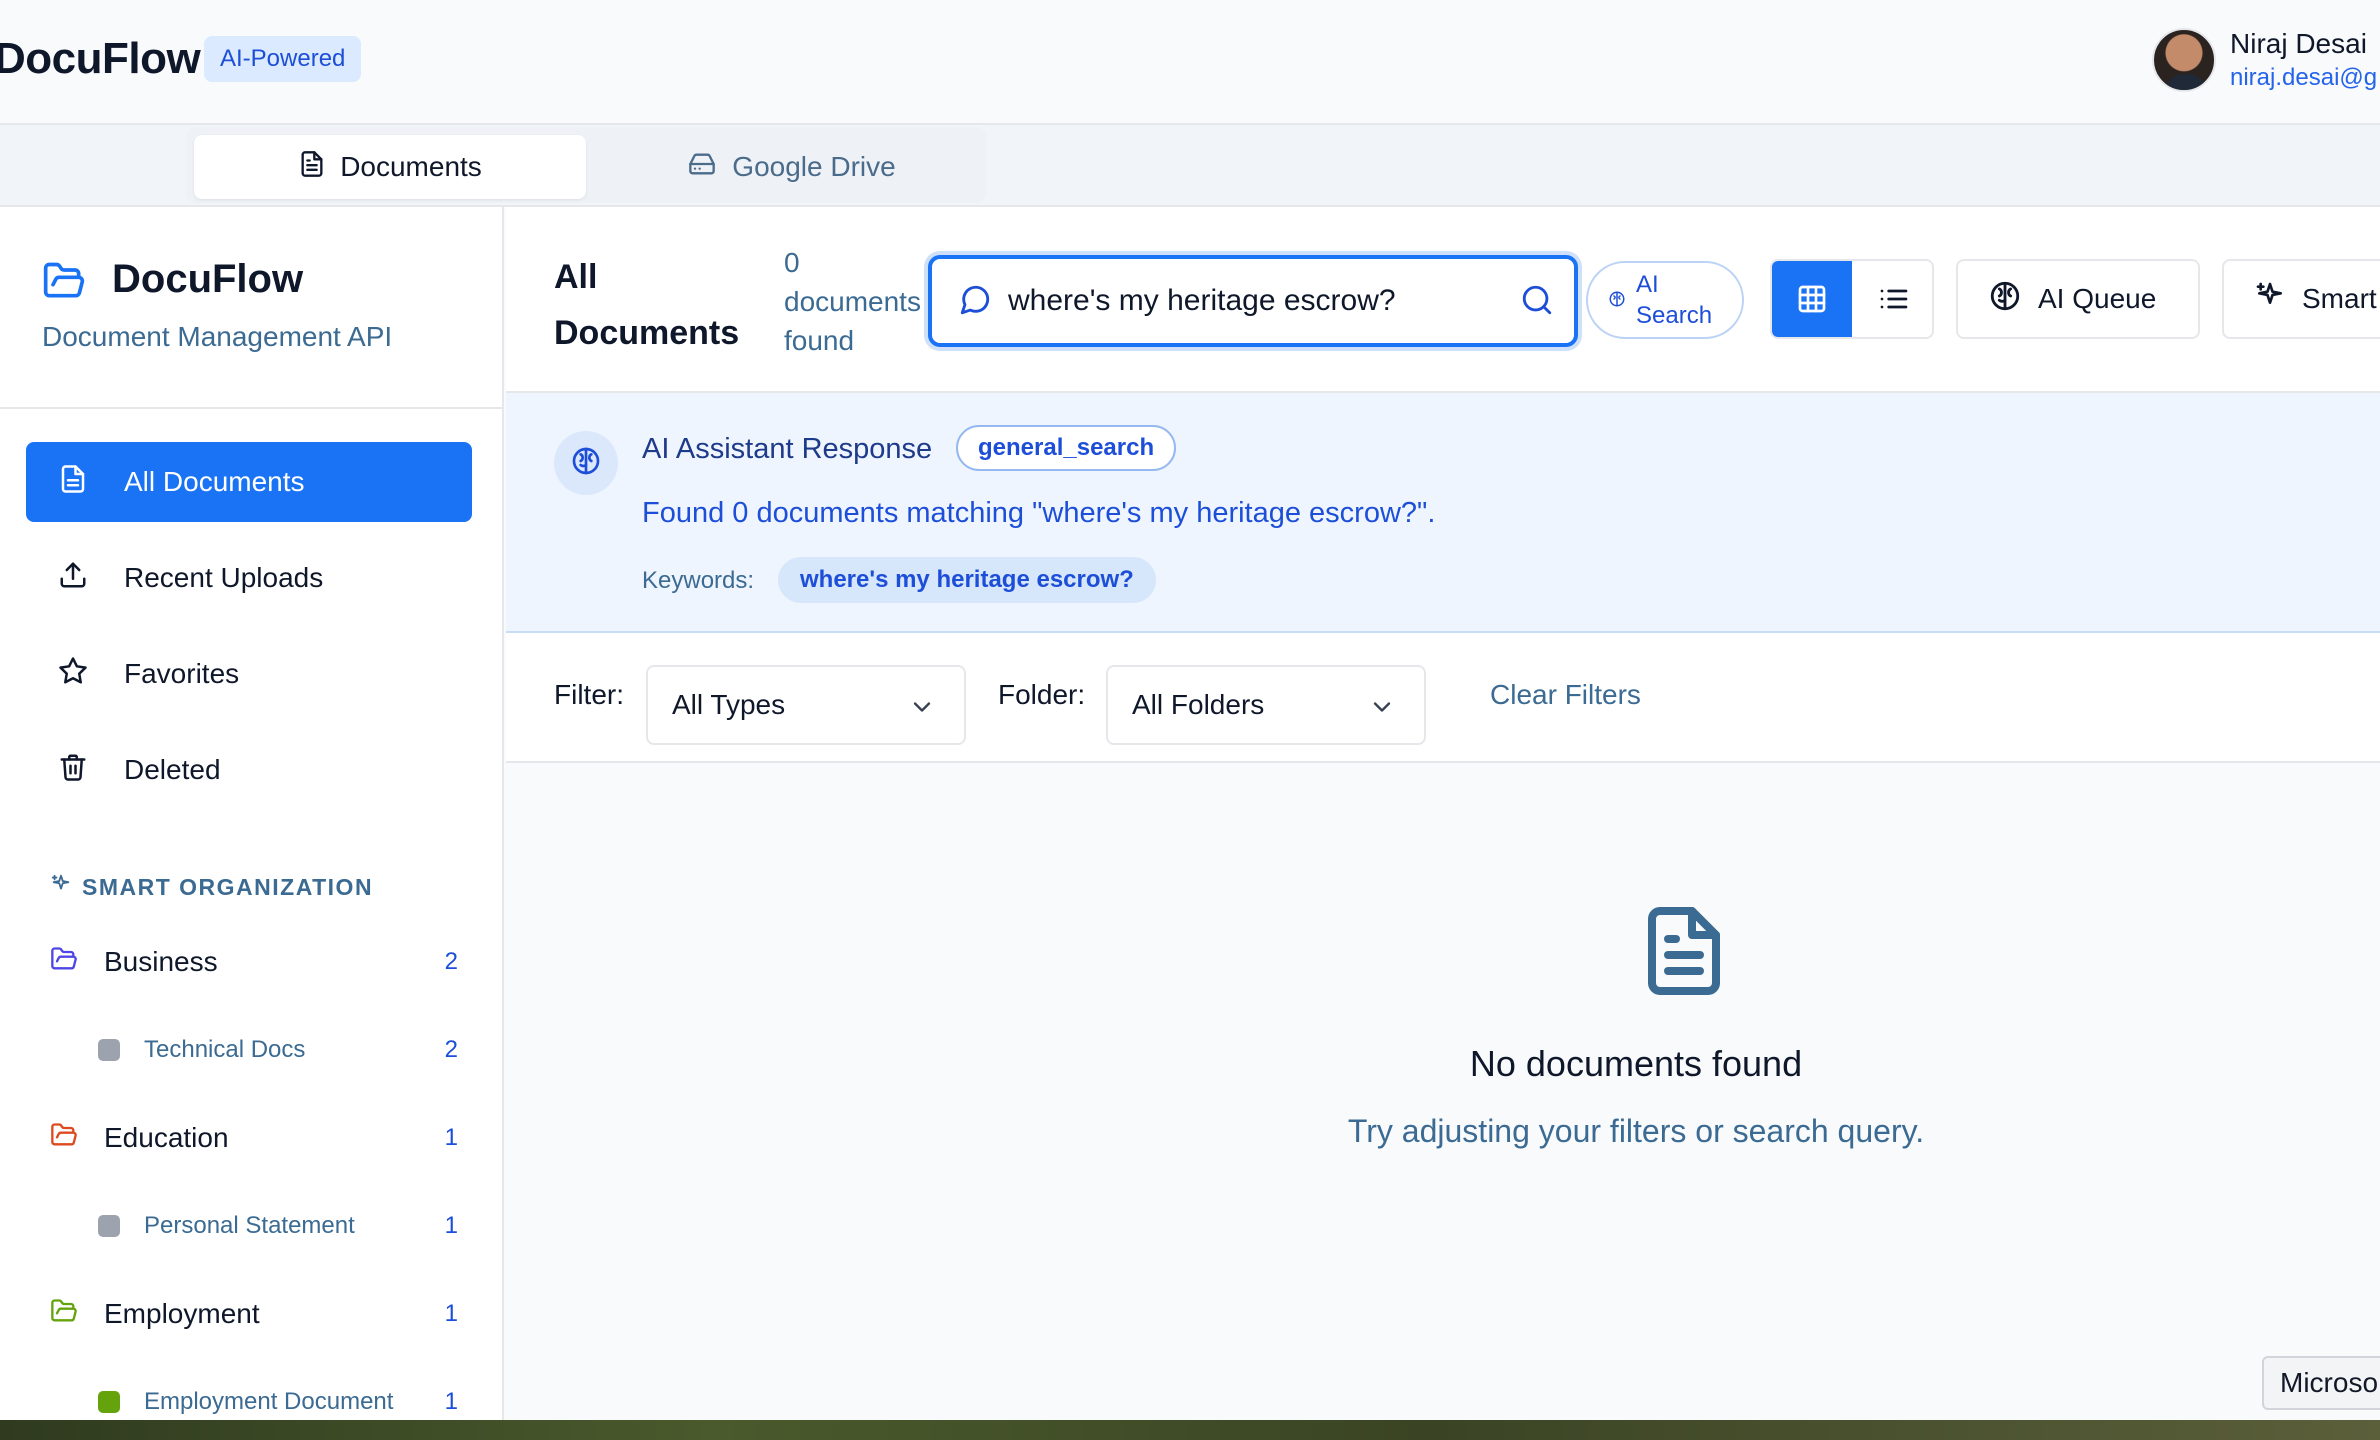  Describe the element at coordinates (806, 705) in the screenshot. I see `type-filter-select: All Types` at that location.